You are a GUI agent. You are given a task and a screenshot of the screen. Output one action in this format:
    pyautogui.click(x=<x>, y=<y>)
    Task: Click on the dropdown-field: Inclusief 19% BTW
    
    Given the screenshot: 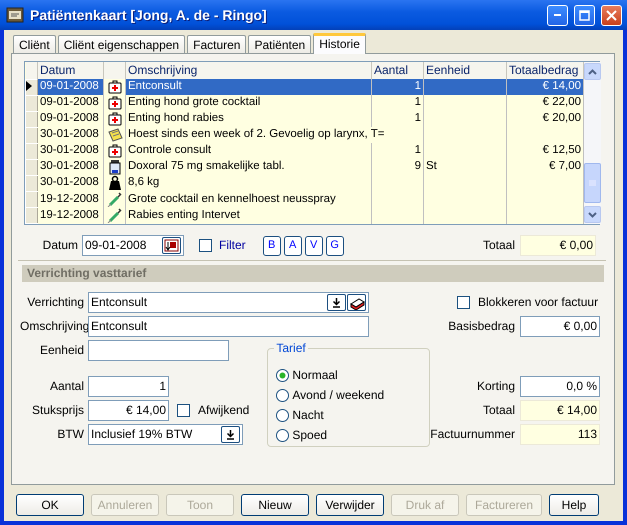 What is the action you would take?
    pyautogui.click(x=165, y=434)
    